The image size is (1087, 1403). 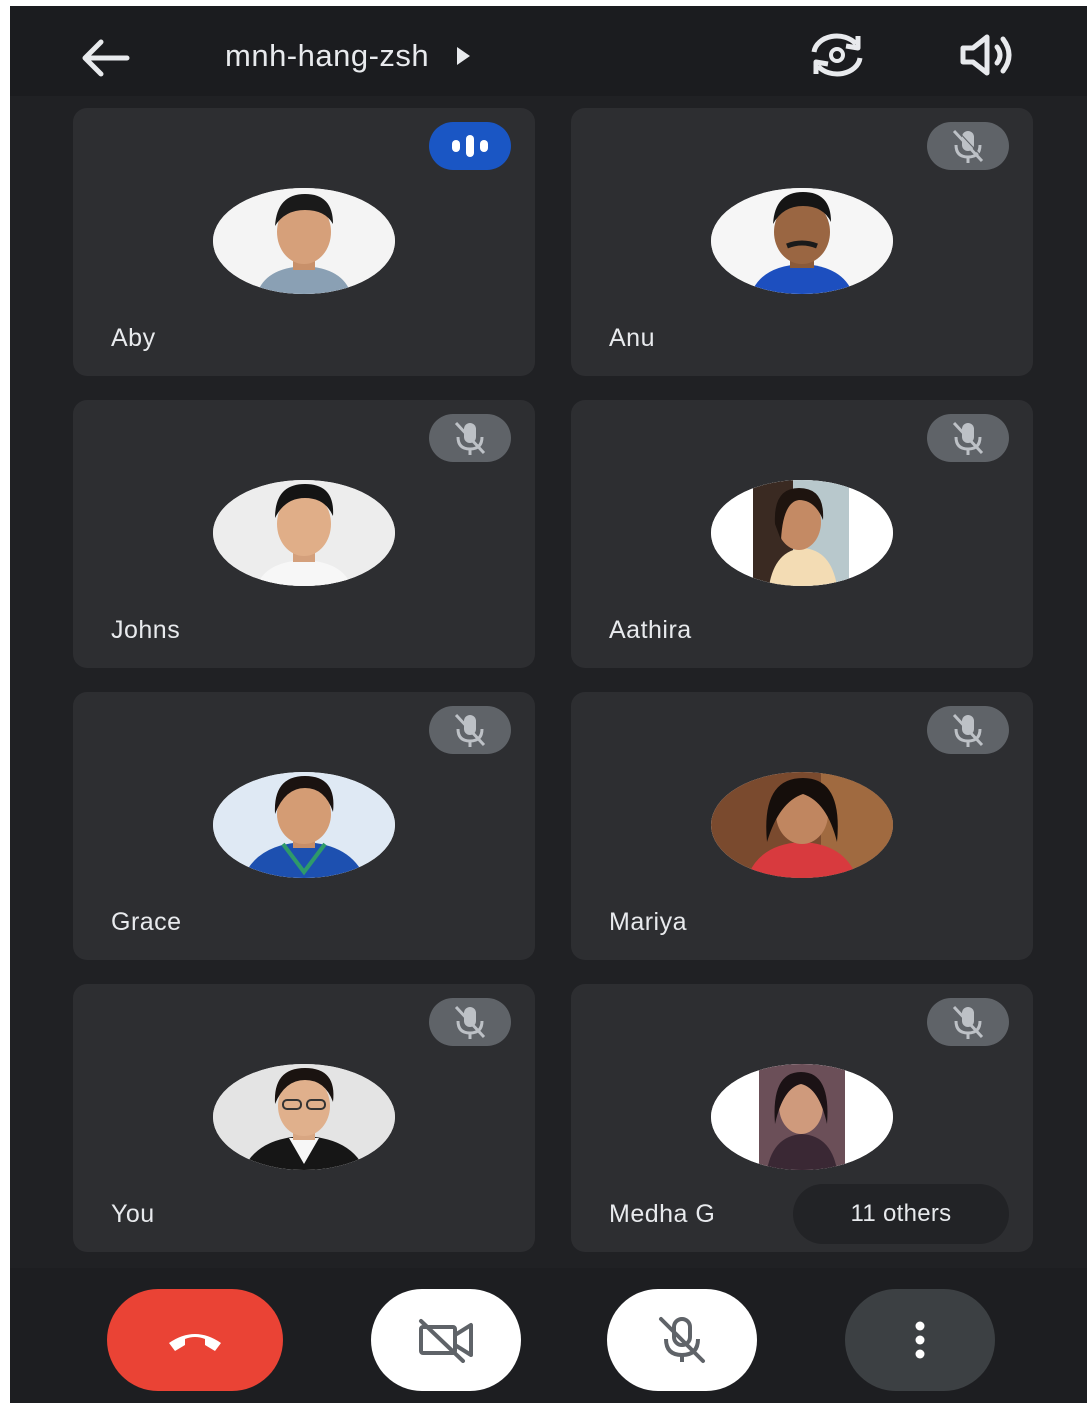 I want to click on camera-toggle-button, so click(x=446, y=1340).